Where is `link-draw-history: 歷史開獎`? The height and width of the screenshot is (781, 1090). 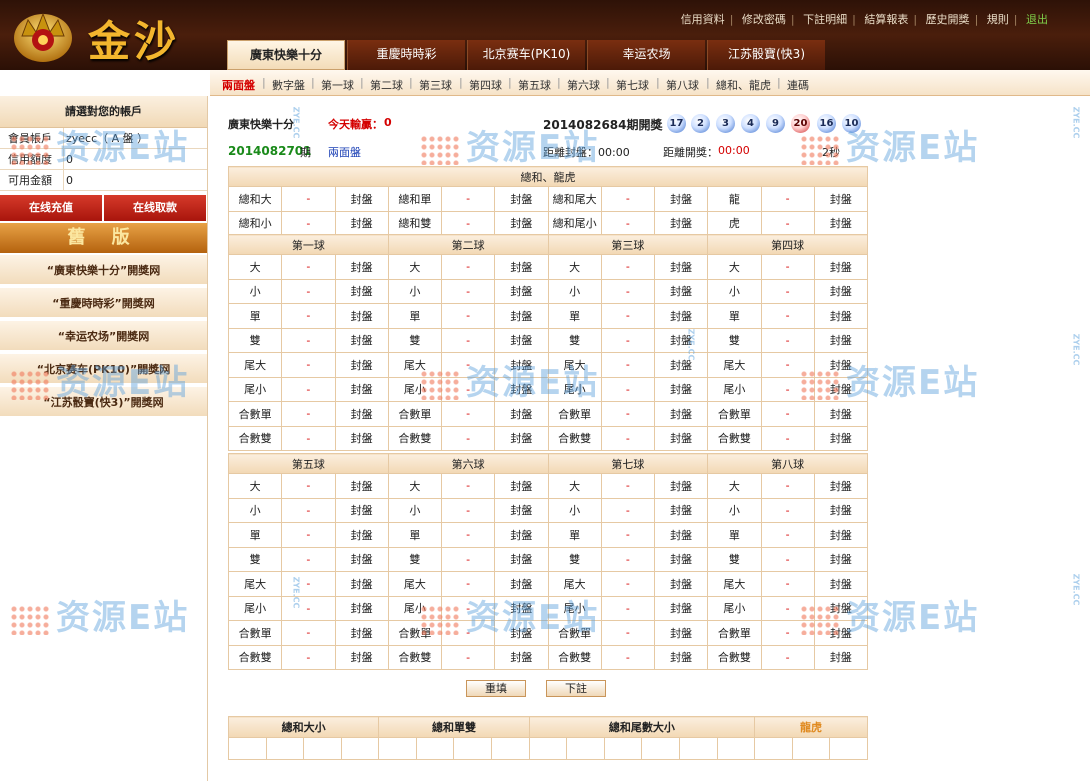
link-draw-history: 歷史開獎 is located at coordinates (948, 19).